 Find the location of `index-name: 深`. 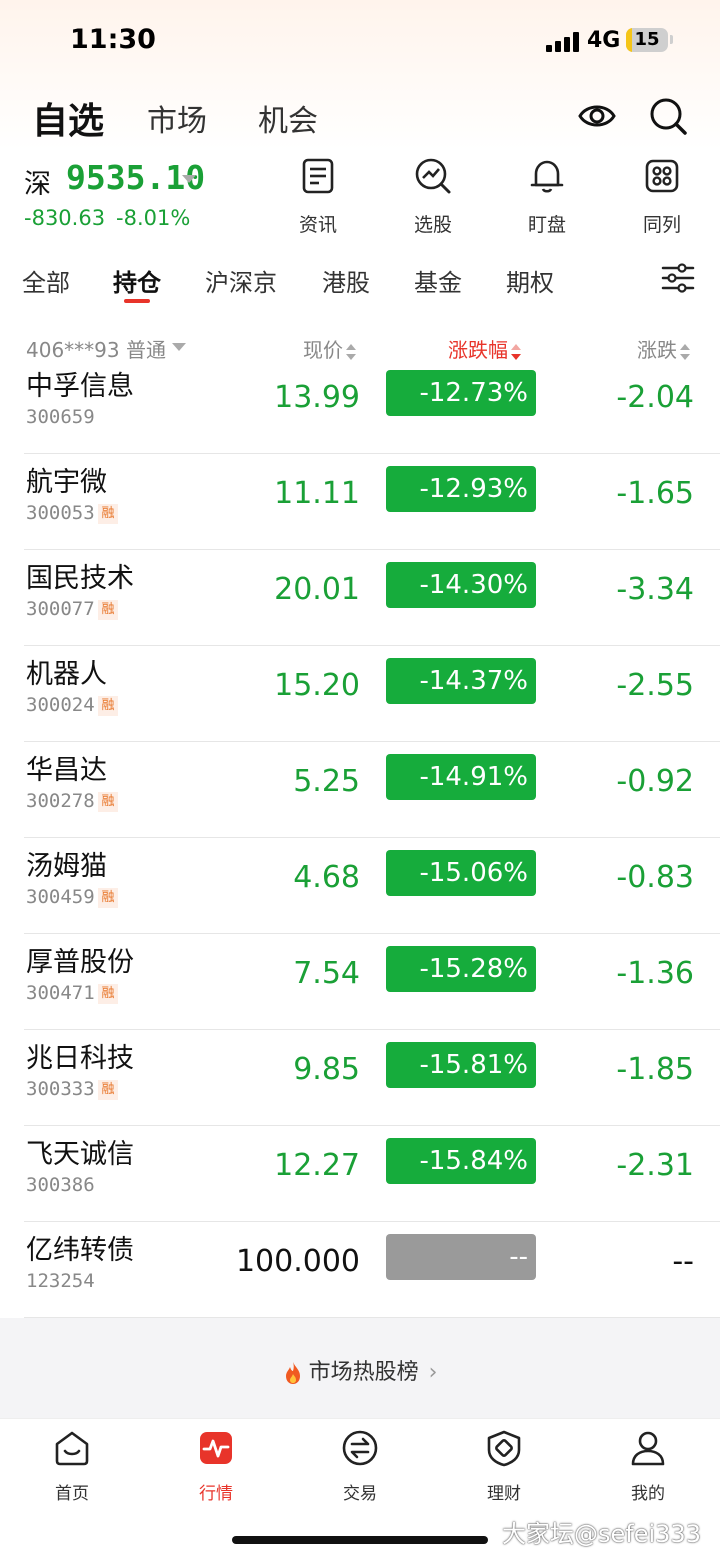

index-name: 深 is located at coordinates (37, 181).